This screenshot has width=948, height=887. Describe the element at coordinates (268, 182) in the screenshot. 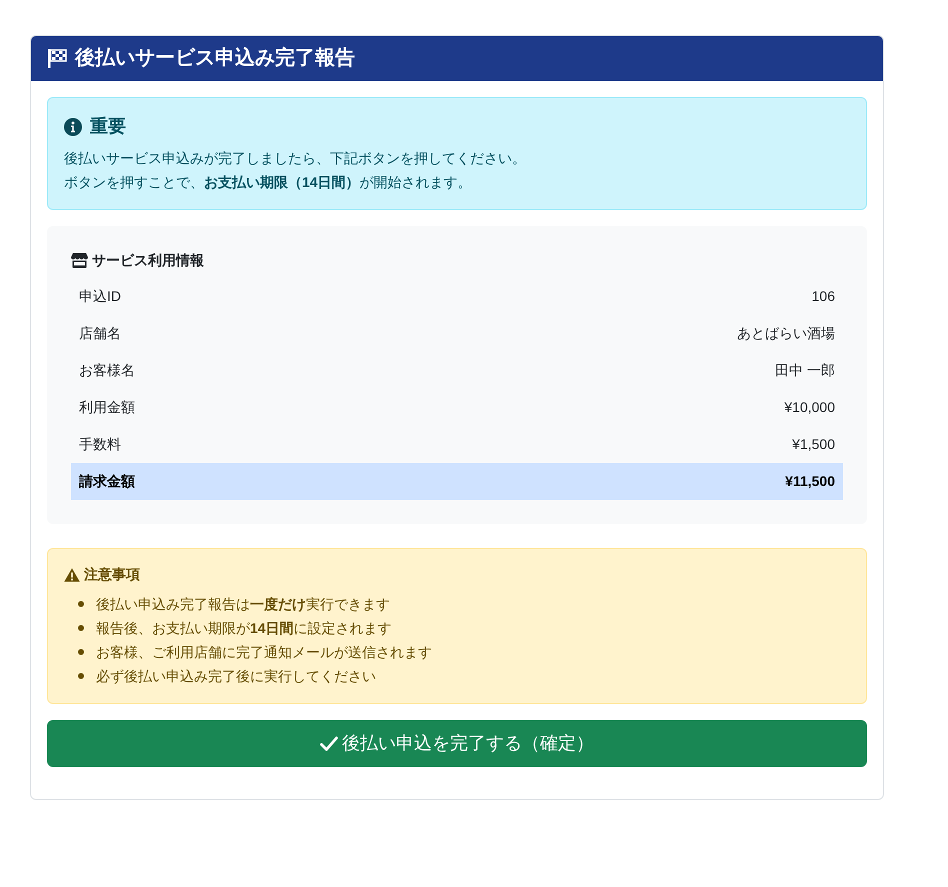

I see `notice-text: ボタンを押すことで、お支払い期限（14日間）が開始されます。` at that location.